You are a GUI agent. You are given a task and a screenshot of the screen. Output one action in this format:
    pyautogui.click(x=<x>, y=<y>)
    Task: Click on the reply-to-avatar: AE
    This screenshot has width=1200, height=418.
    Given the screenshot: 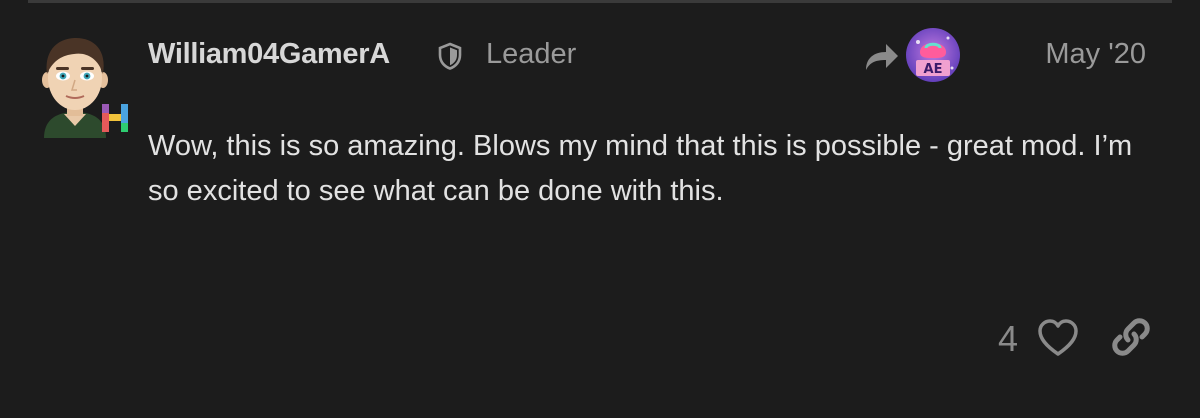 What is the action you would take?
    pyautogui.click(x=933, y=55)
    